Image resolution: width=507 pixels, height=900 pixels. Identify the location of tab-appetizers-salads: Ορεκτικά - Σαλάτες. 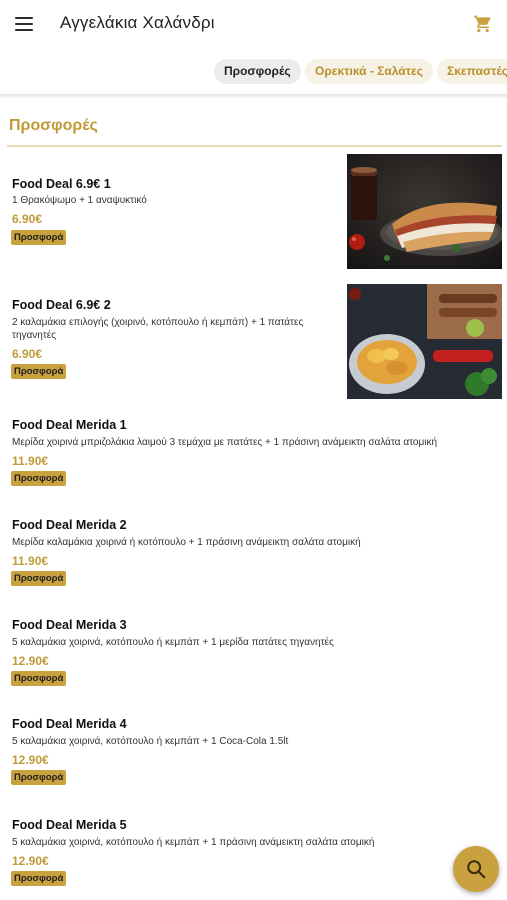
(369, 71).